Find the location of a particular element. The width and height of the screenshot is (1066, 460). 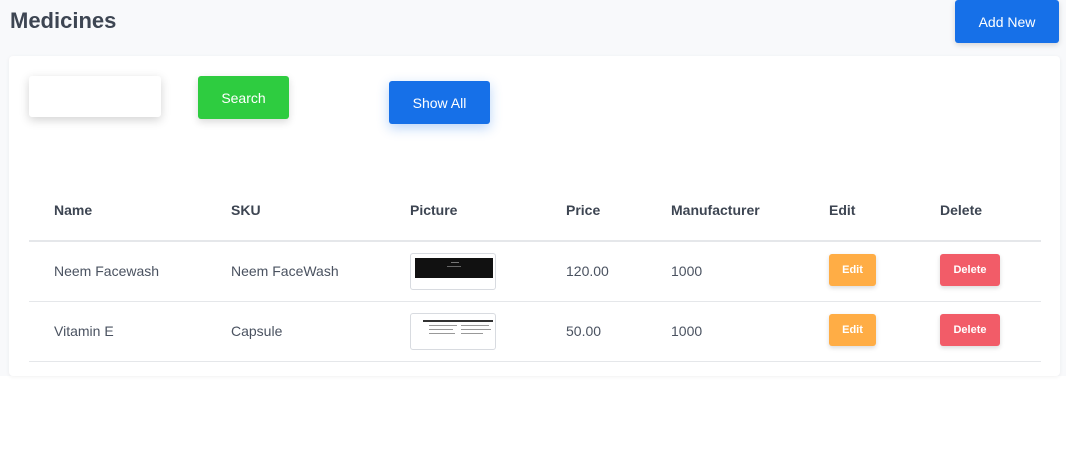

search-button: Search is located at coordinates (243, 97).